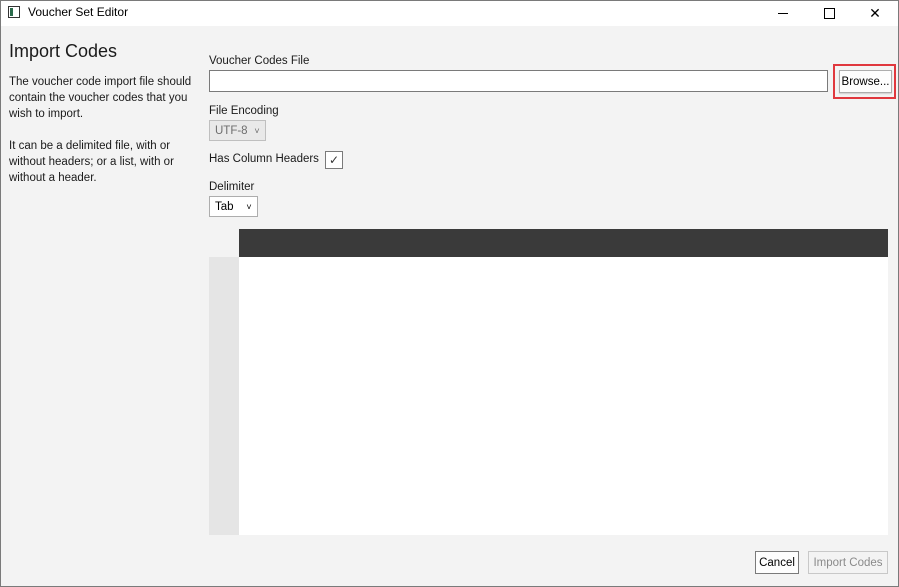 The width and height of the screenshot is (899, 587). What do you see at coordinates (449, 13) in the screenshot?
I see `title-bar: Voucher Set Editor ✕` at bounding box center [449, 13].